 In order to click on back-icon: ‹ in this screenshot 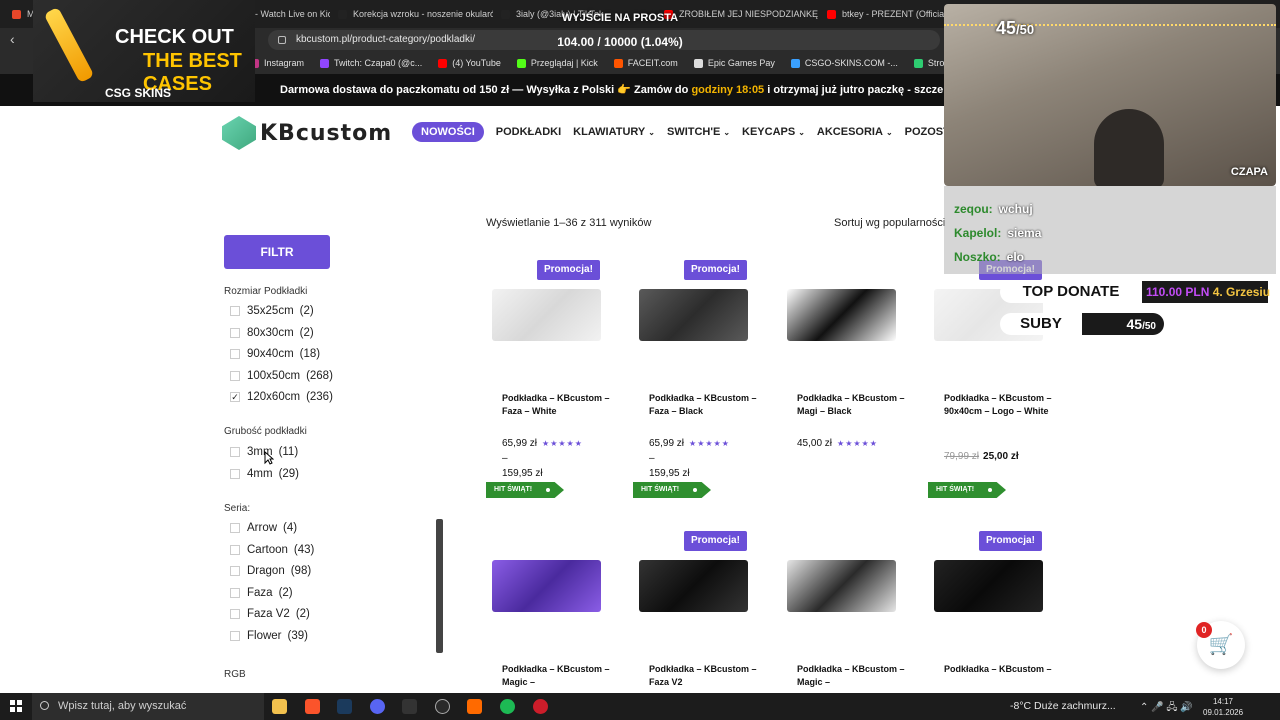, I will do `click(12, 39)`.